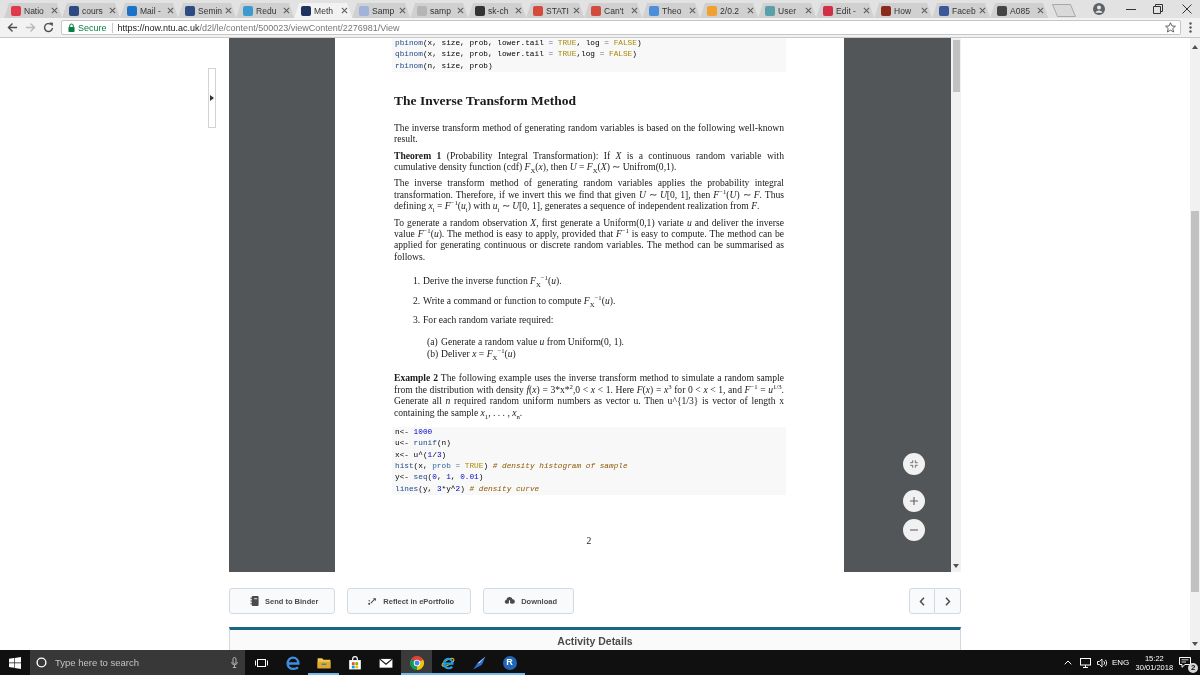 This screenshot has width=1200, height=675. I want to click on browser-tab: Natio, so click(33, 10).